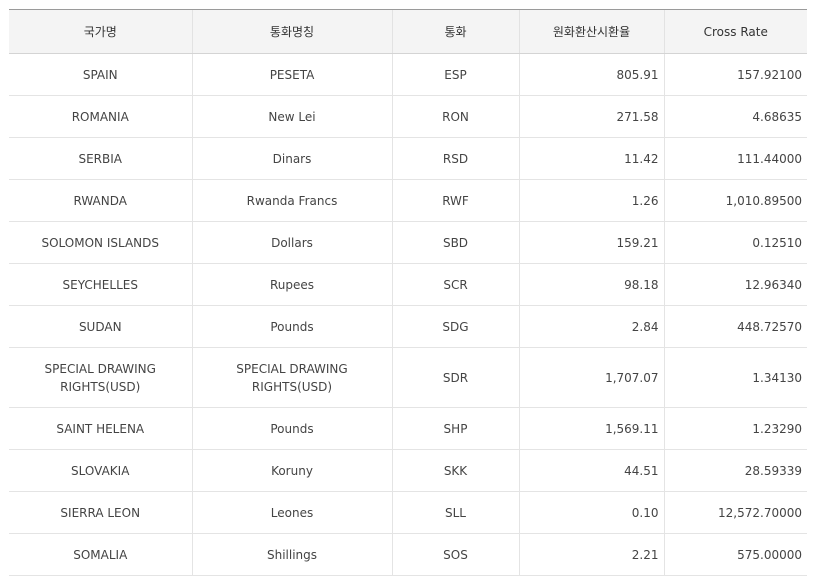  I want to click on cell-cross-rate: 111.44000, so click(735, 158).